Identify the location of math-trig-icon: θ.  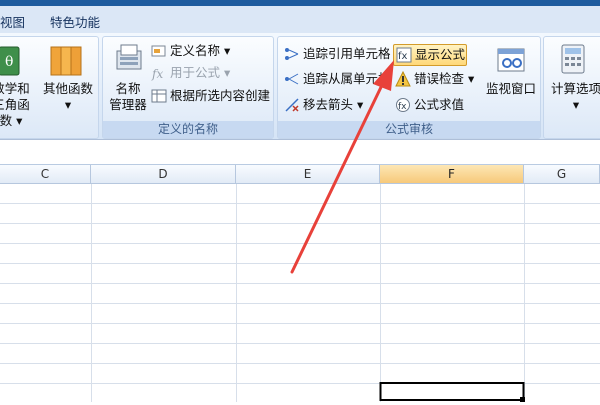
(11, 61).